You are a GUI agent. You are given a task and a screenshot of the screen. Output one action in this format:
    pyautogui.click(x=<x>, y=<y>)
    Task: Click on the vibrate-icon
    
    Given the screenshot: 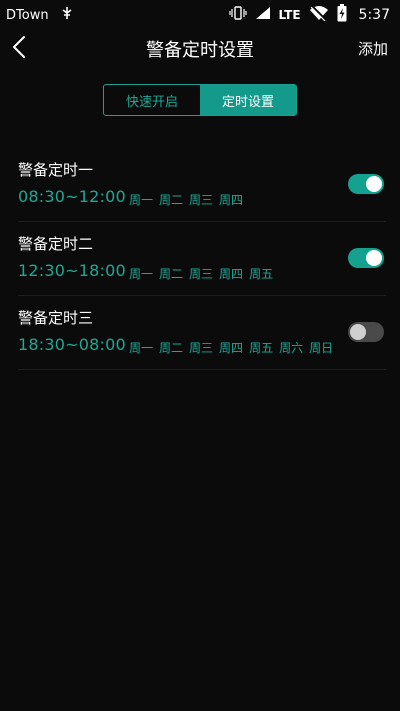 What is the action you would take?
    pyautogui.click(x=237, y=15)
    